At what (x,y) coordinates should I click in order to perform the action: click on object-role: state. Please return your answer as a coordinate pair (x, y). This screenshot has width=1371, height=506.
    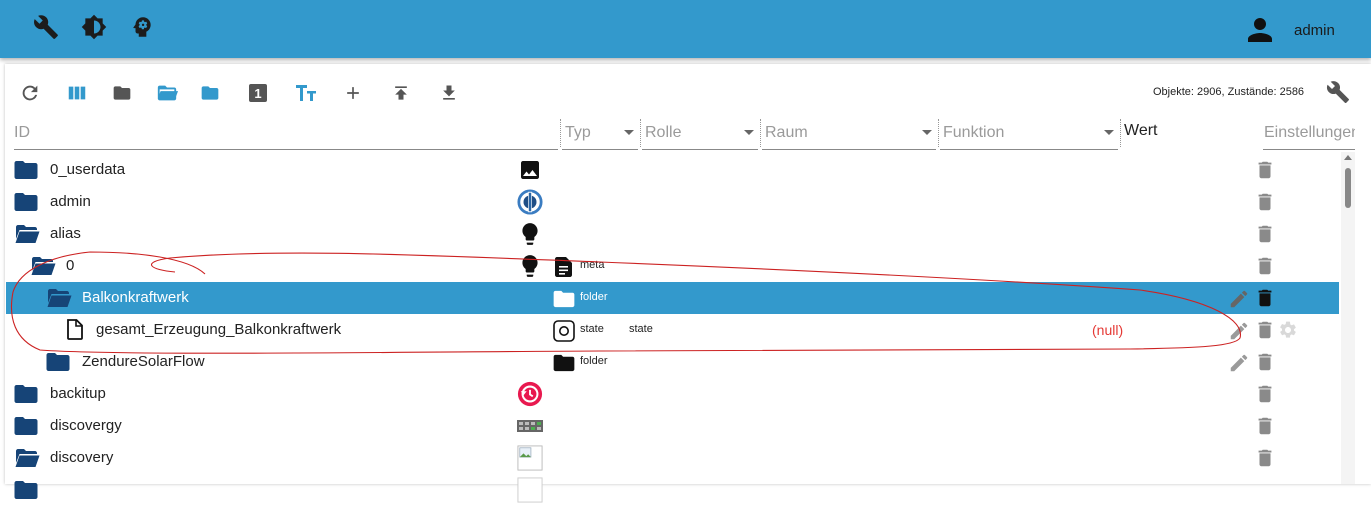
    Looking at the image, I should click on (641, 329).